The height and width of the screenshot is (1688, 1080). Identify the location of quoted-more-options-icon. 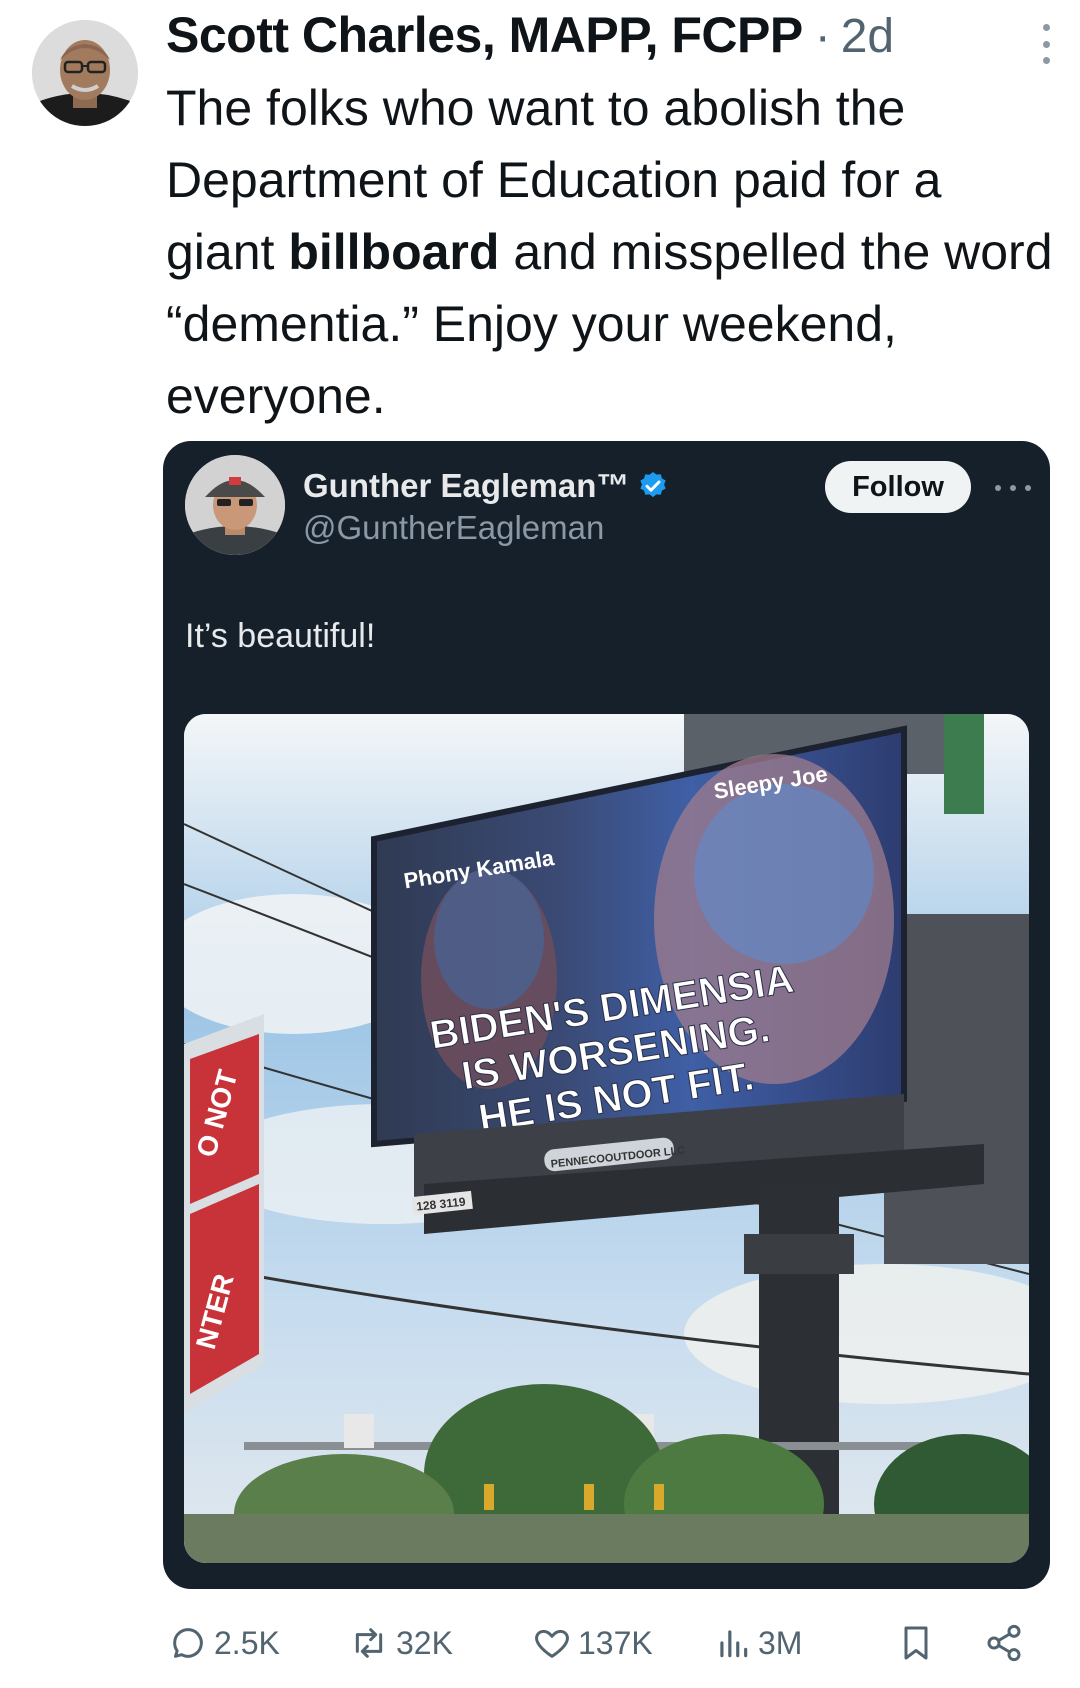
(1013, 489).